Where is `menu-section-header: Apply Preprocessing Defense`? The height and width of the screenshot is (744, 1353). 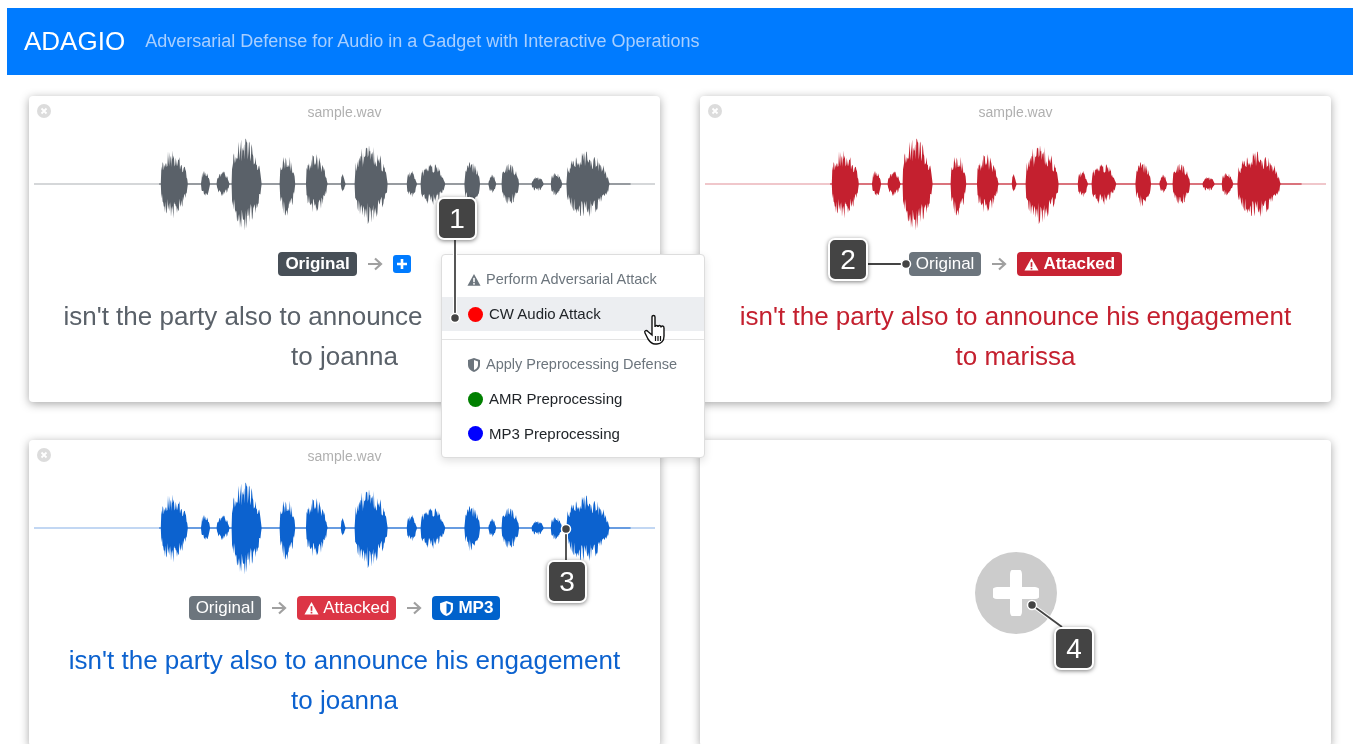 menu-section-header: Apply Preprocessing Defense is located at coordinates (582, 365).